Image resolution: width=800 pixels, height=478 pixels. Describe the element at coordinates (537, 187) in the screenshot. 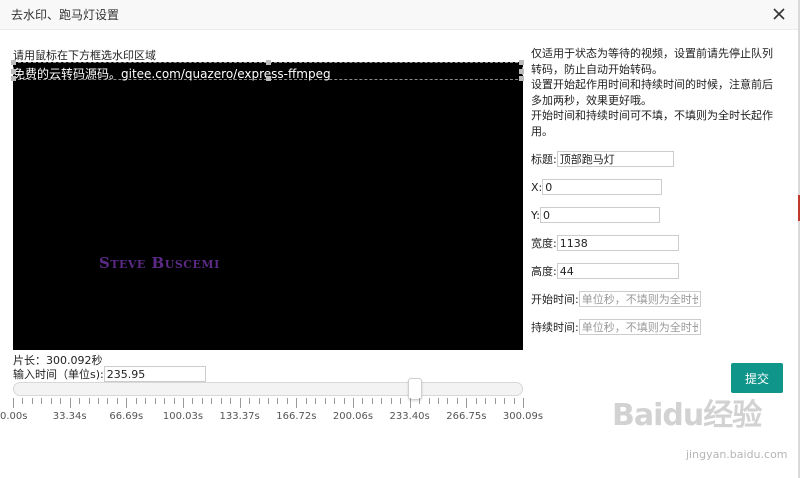

I see `x-label: X:` at that location.